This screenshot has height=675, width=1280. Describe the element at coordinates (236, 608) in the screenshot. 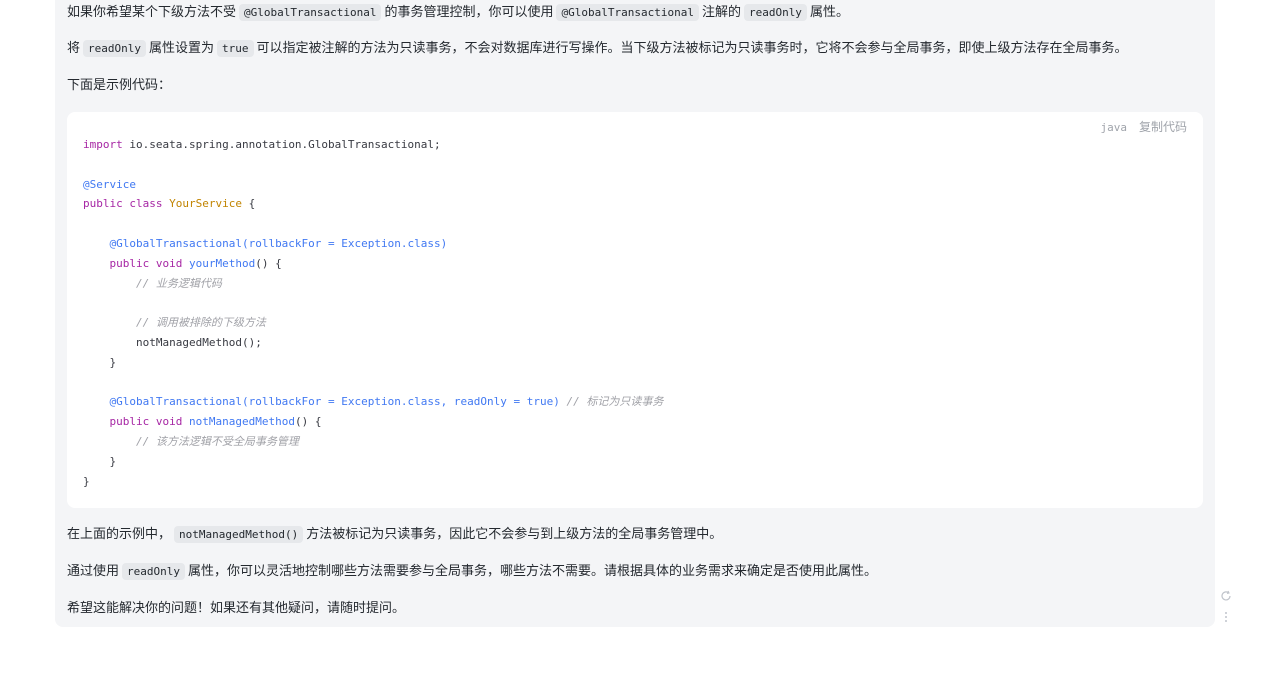

I see `paragraph-6: 希望这能解决你的问题！如果还有其他疑问，请随时提问。` at that location.